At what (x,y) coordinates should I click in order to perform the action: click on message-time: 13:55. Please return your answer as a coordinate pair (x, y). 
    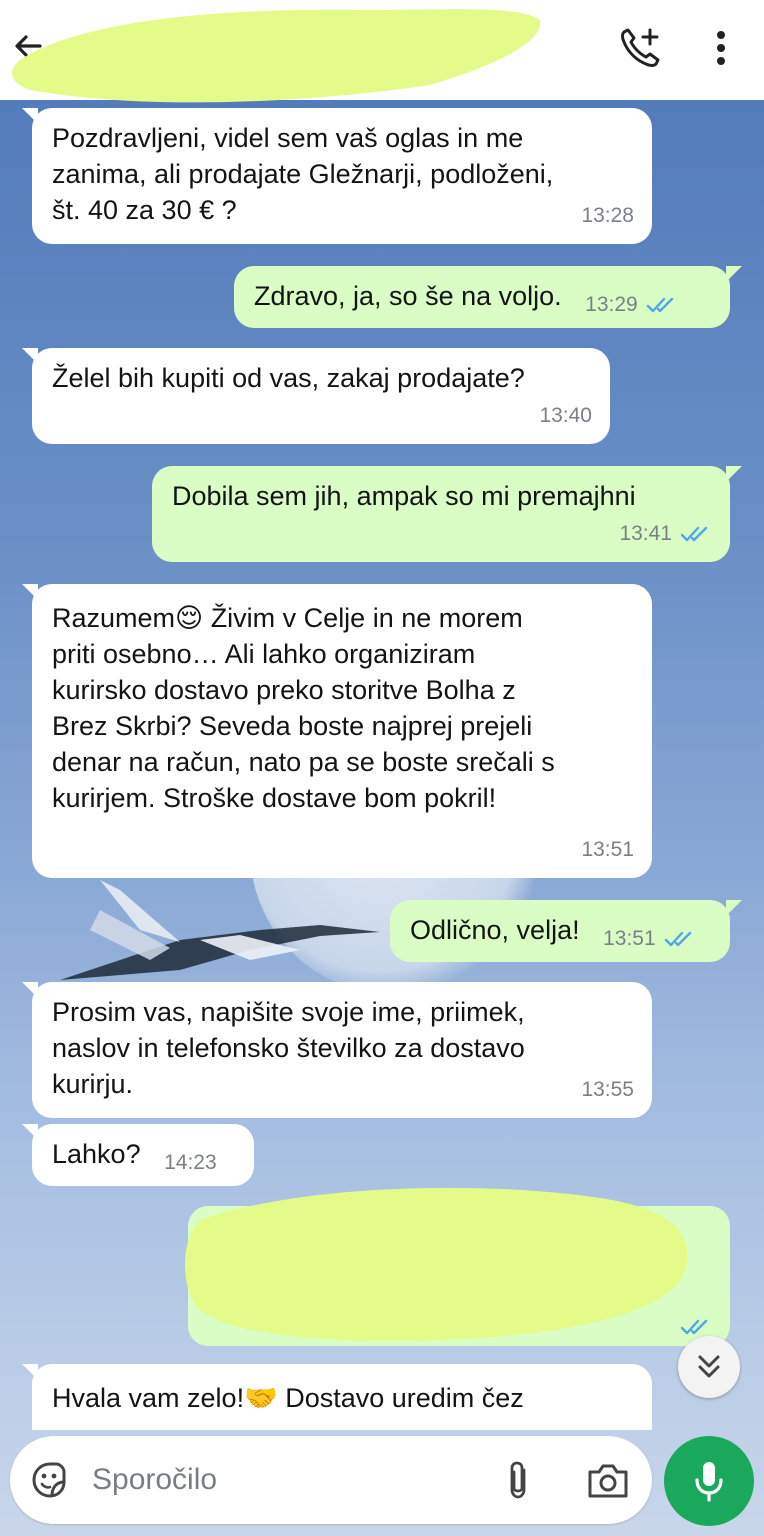
    Looking at the image, I should click on (607, 1089).